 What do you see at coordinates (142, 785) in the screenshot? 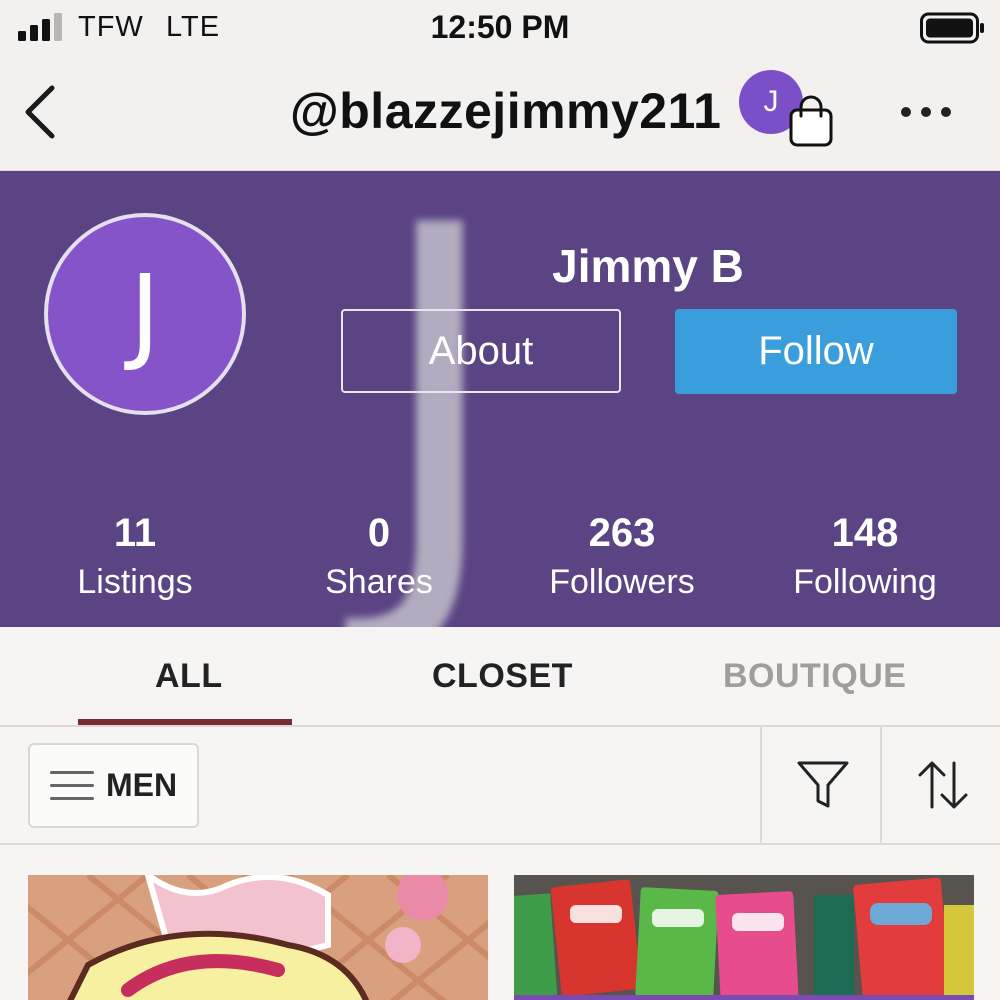
I see `department-label: MEN` at bounding box center [142, 785].